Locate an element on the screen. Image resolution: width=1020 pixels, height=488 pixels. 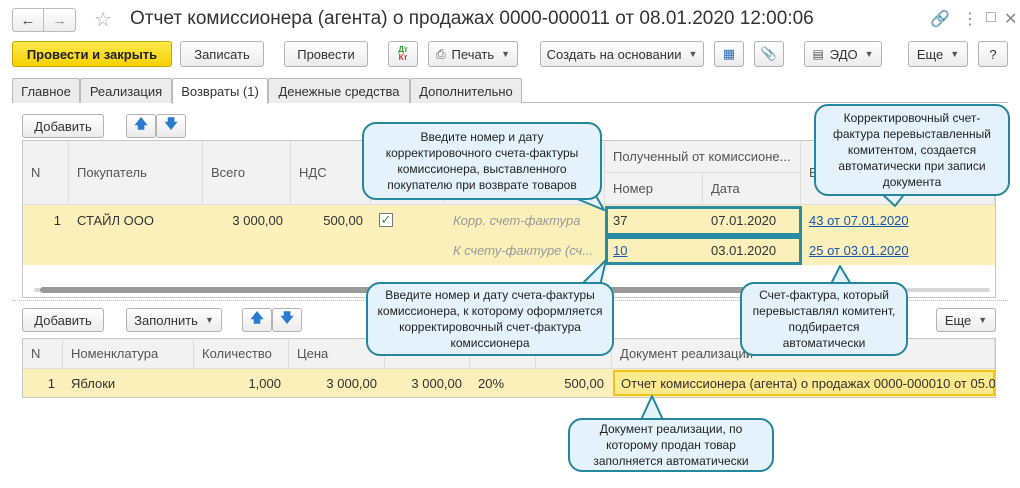
help-button: ? is located at coordinates (993, 54).